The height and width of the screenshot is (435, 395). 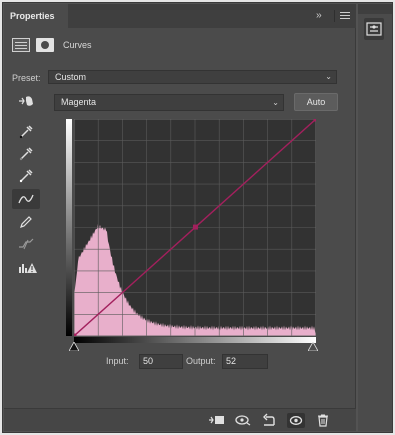 I want to click on black-point-eyedropper-icon, so click(x=26, y=132).